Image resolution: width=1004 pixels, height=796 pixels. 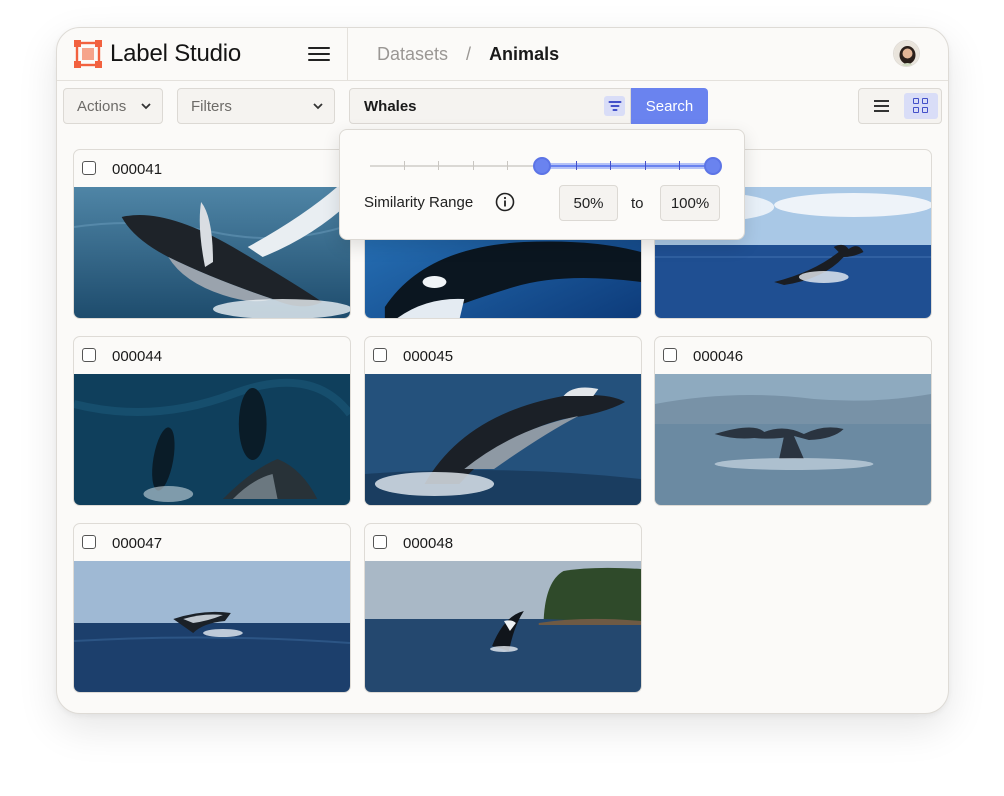 I want to click on similarity-popover: Similarity Range 50% to 100%, so click(x=542, y=184).